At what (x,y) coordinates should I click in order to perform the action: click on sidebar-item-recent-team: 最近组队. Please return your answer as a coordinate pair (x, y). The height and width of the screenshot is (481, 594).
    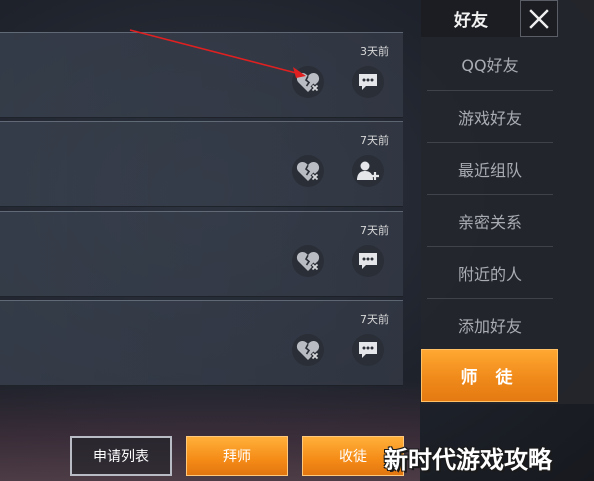
    Looking at the image, I should click on (490, 168).